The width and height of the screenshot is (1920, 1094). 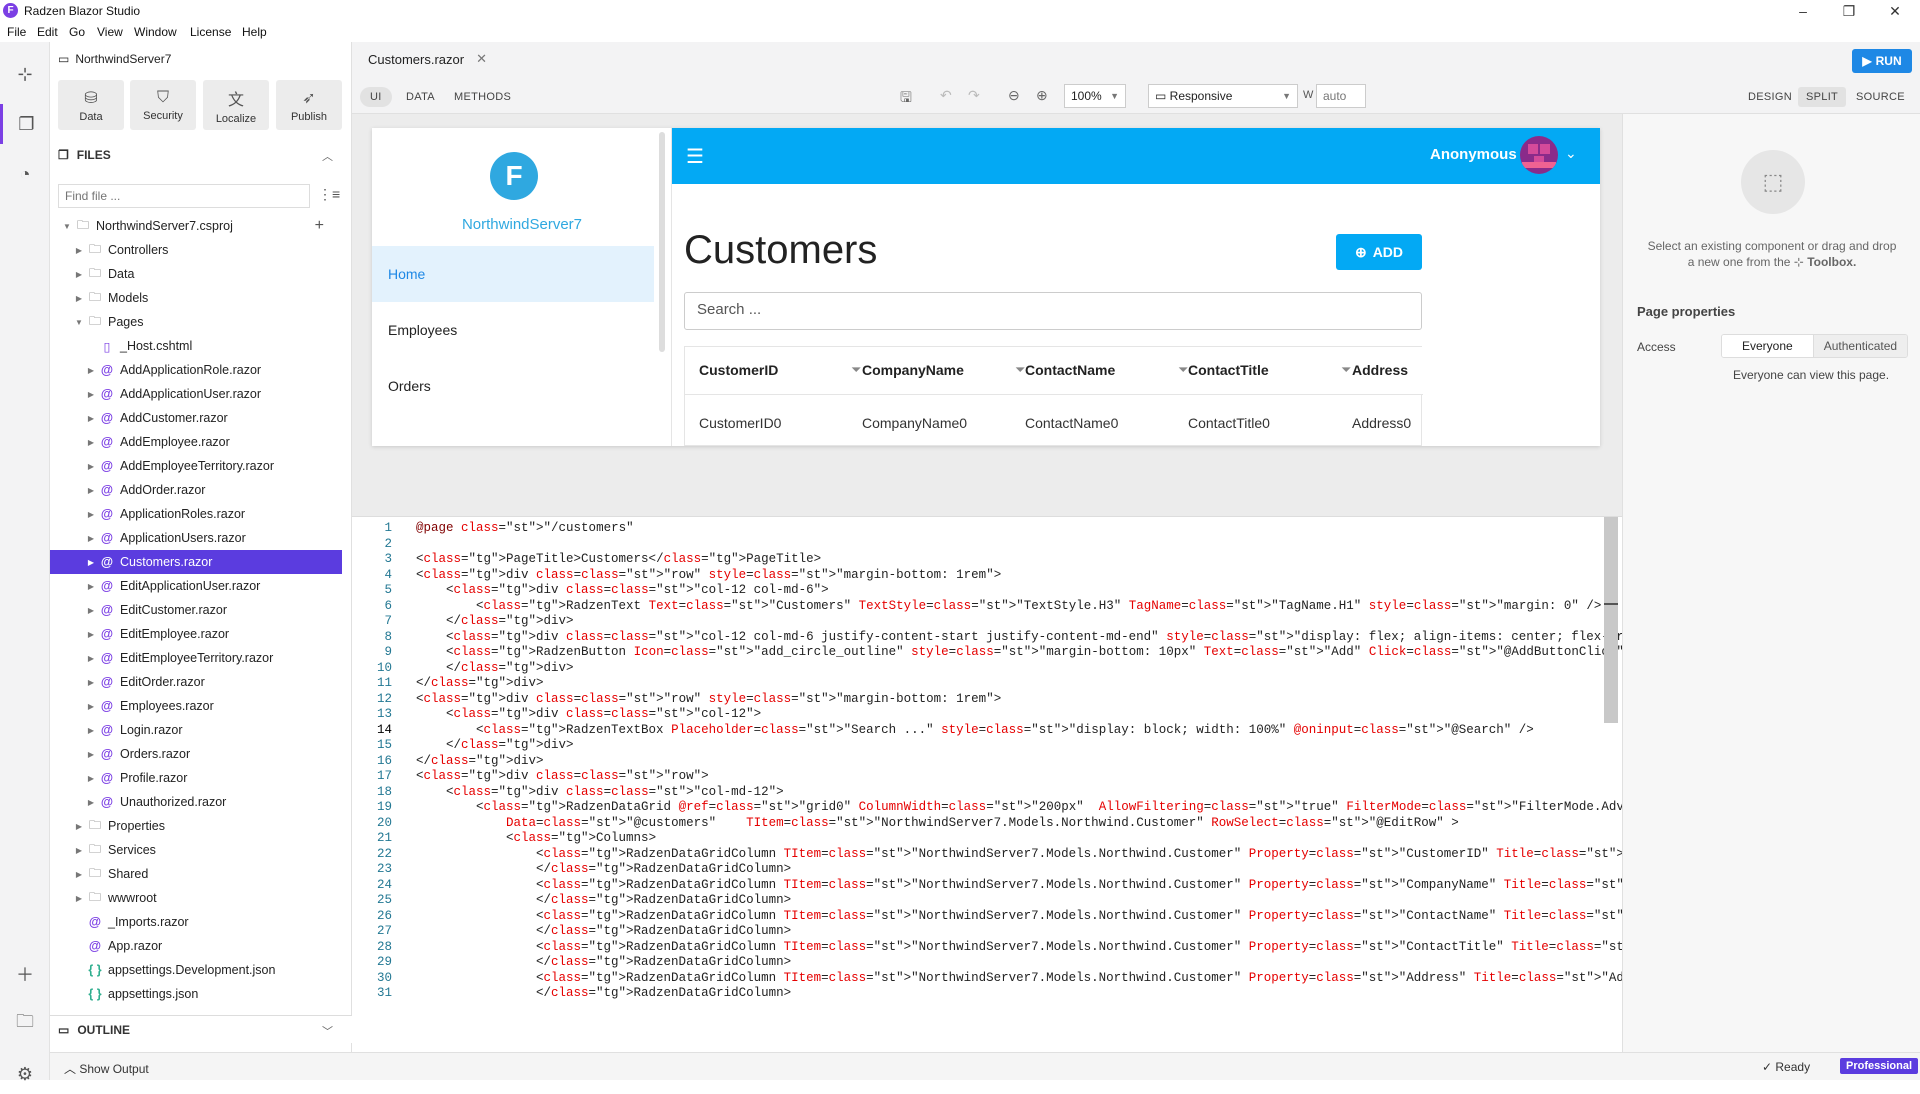 What do you see at coordinates (513, 274) in the screenshot?
I see `preview-nav-home: Home` at bounding box center [513, 274].